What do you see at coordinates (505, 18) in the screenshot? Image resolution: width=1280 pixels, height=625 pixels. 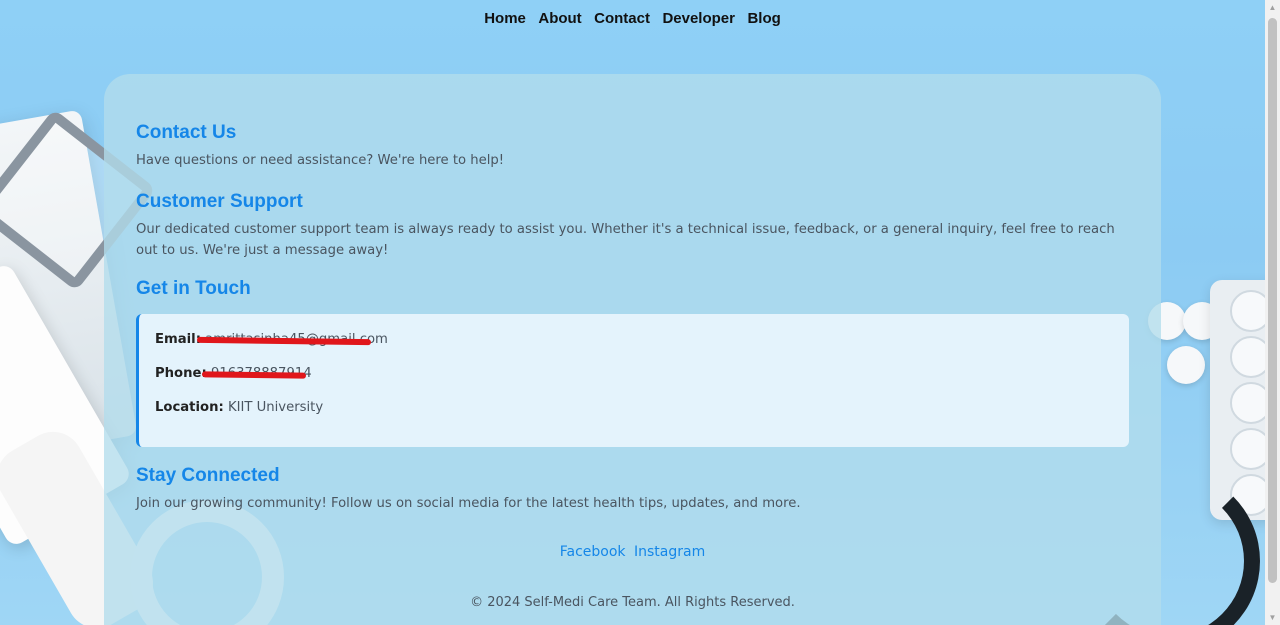 I see `nav-home-link: Home` at bounding box center [505, 18].